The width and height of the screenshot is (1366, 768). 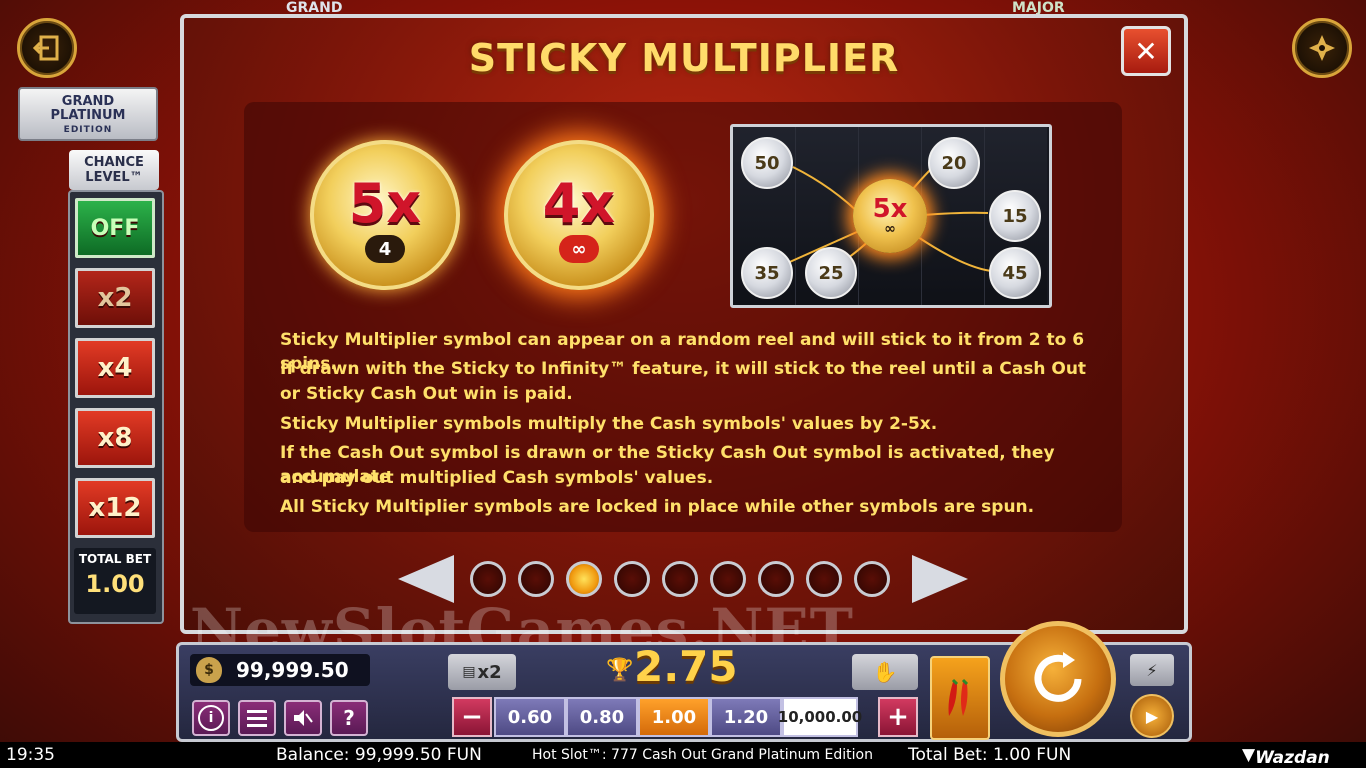 I want to click on cash-coin: 35, so click(x=767, y=273).